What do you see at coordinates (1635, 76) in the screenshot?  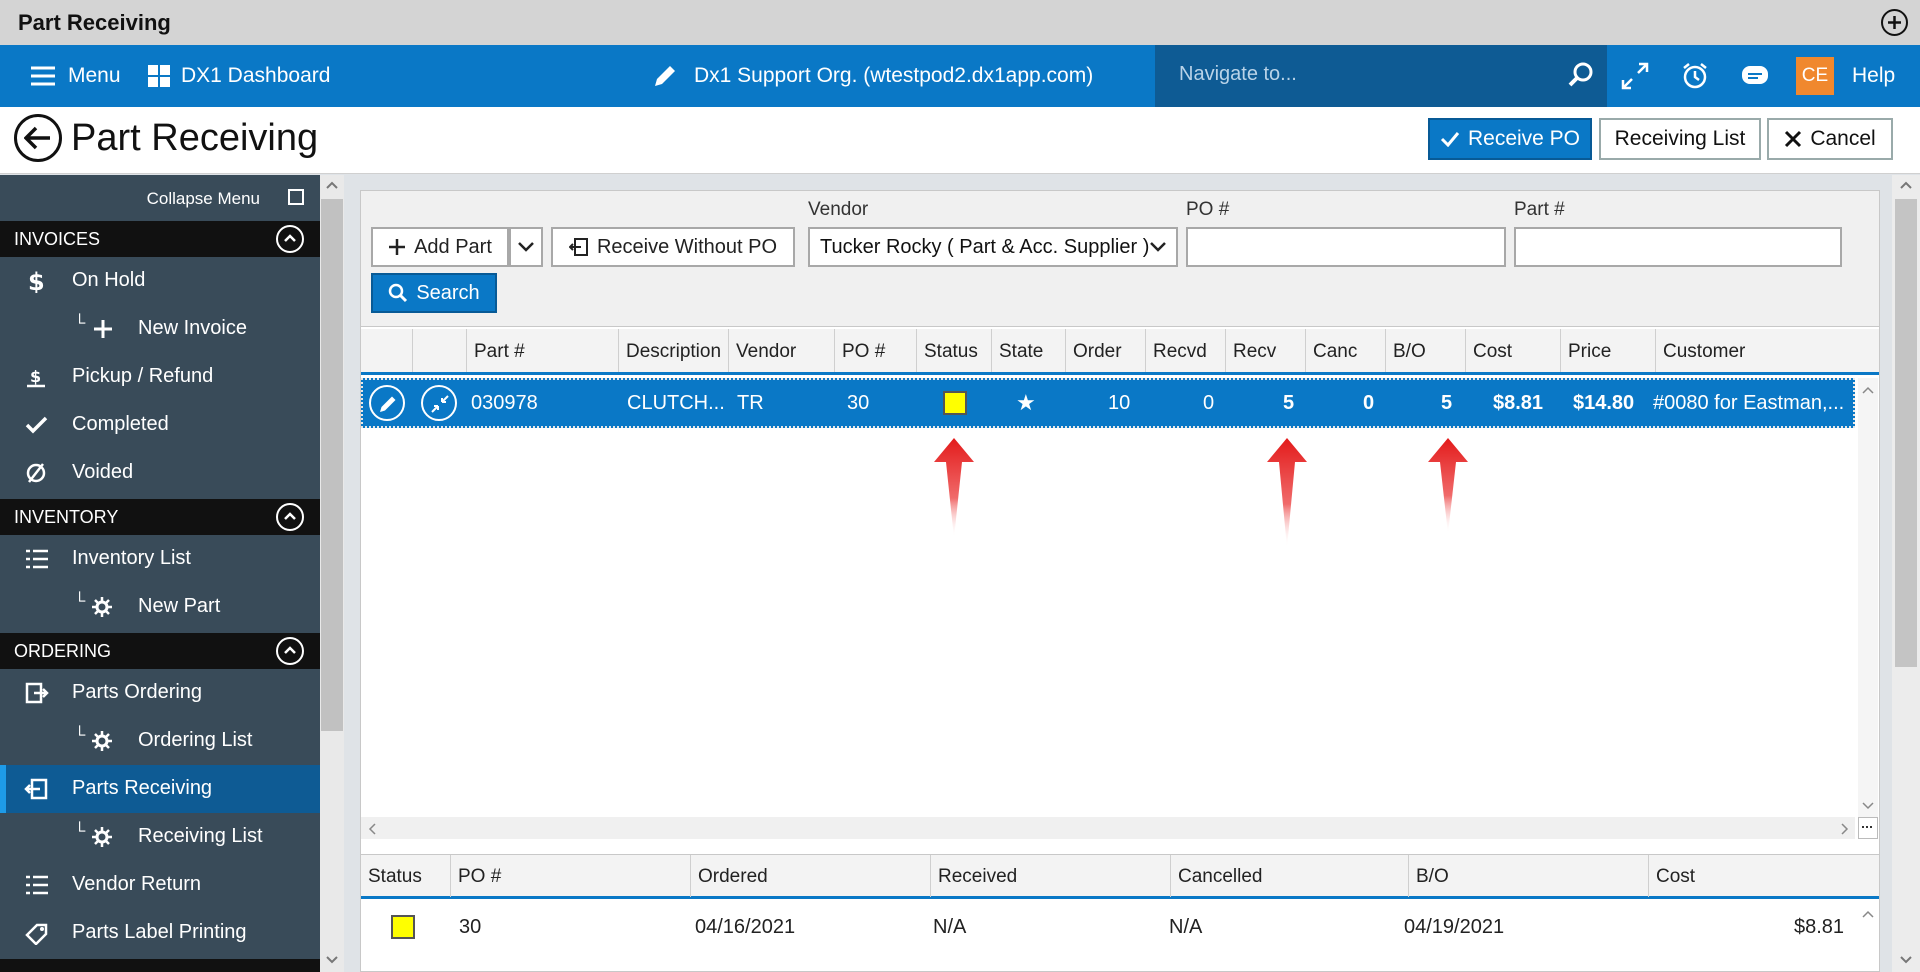 I see `fullscreen-icon` at bounding box center [1635, 76].